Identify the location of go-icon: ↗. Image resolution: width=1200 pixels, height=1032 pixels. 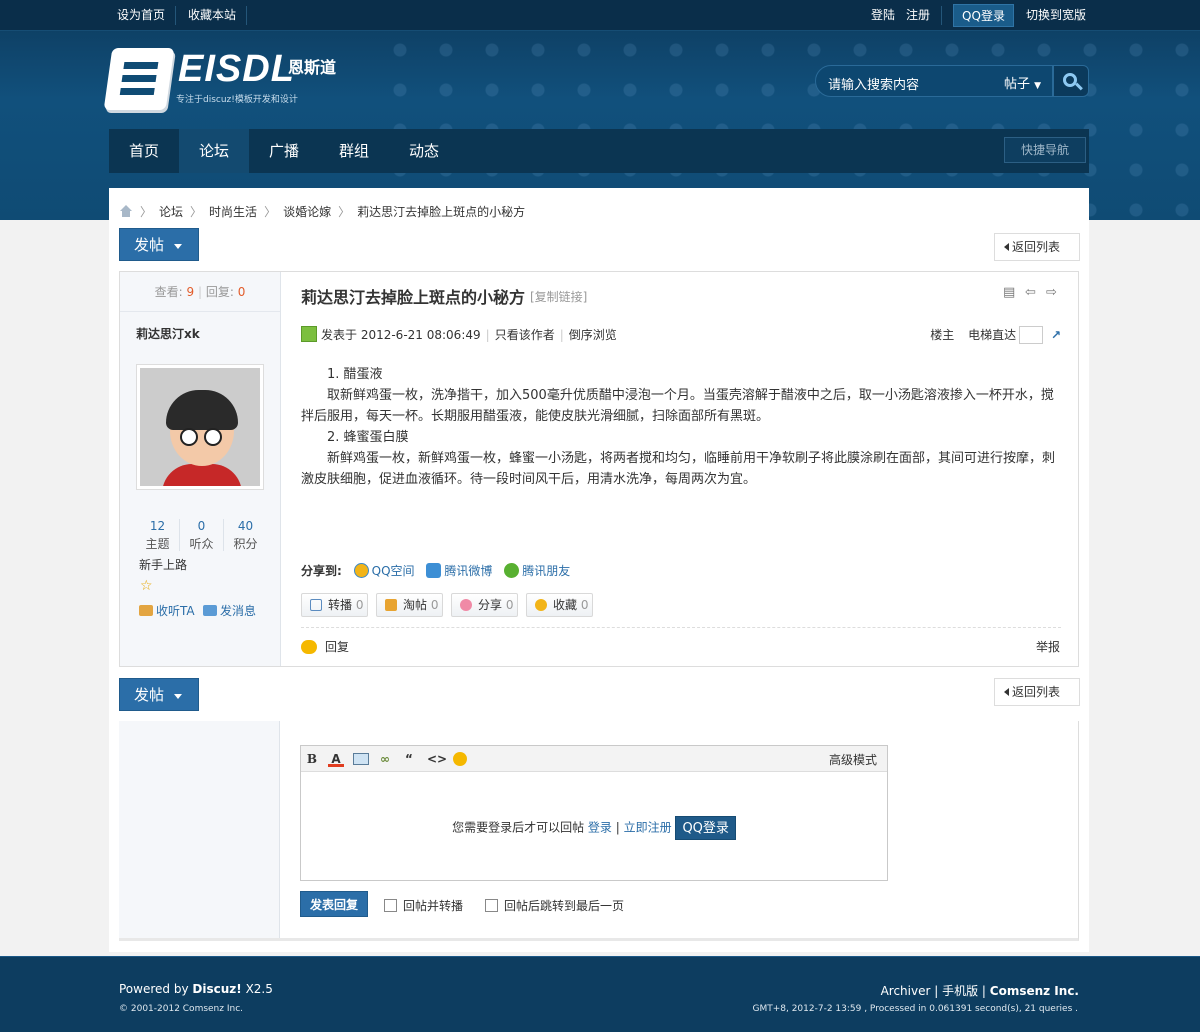
(1056, 335).